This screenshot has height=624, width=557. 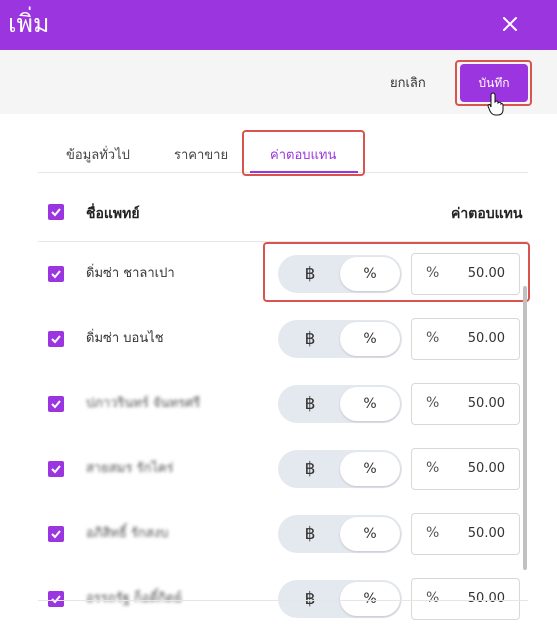 I want to click on hand-cursor-icon, so click(x=495, y=104).